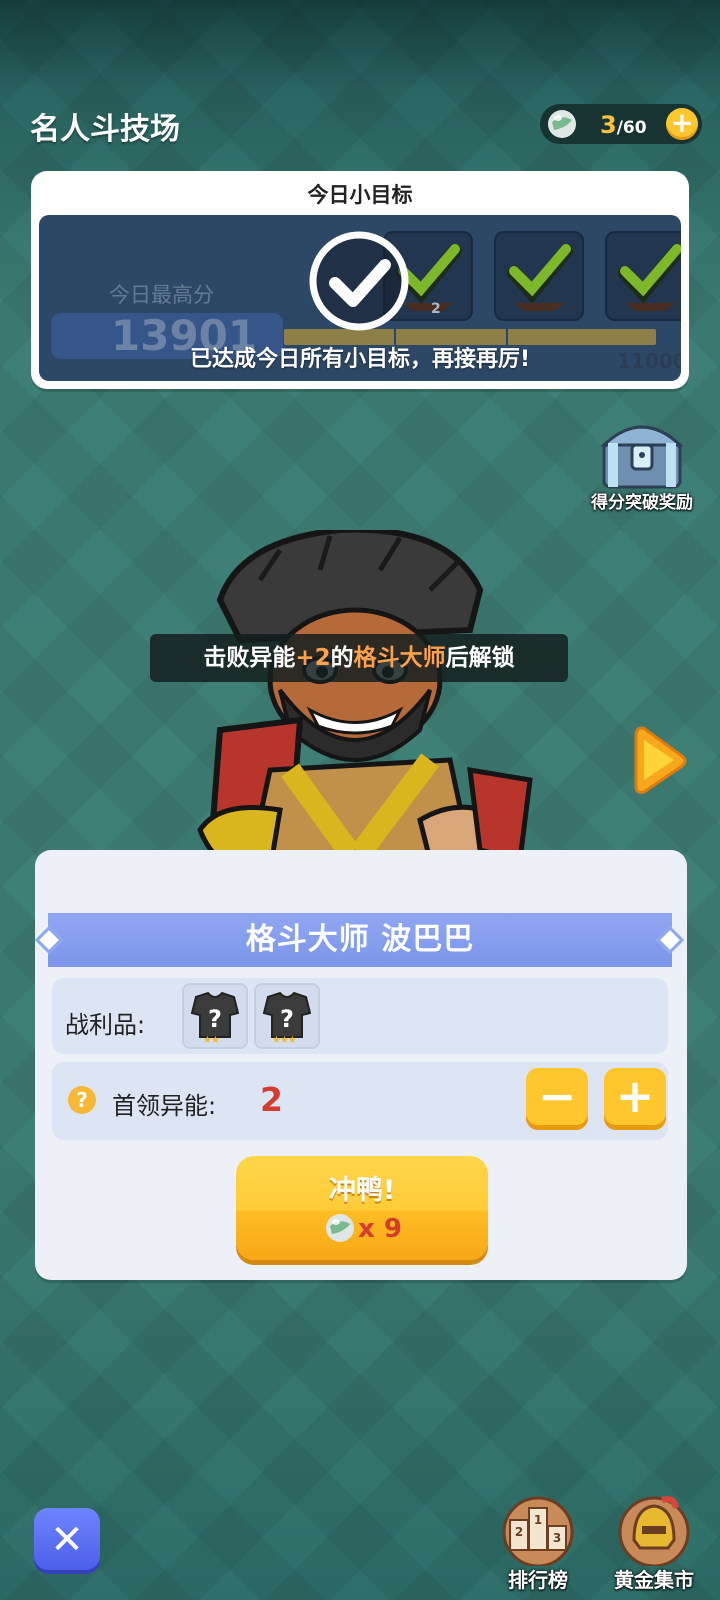 The width and height of the screenshot is (720, 1600). I want to click on currency-count: 3/60, so click(623, 125).